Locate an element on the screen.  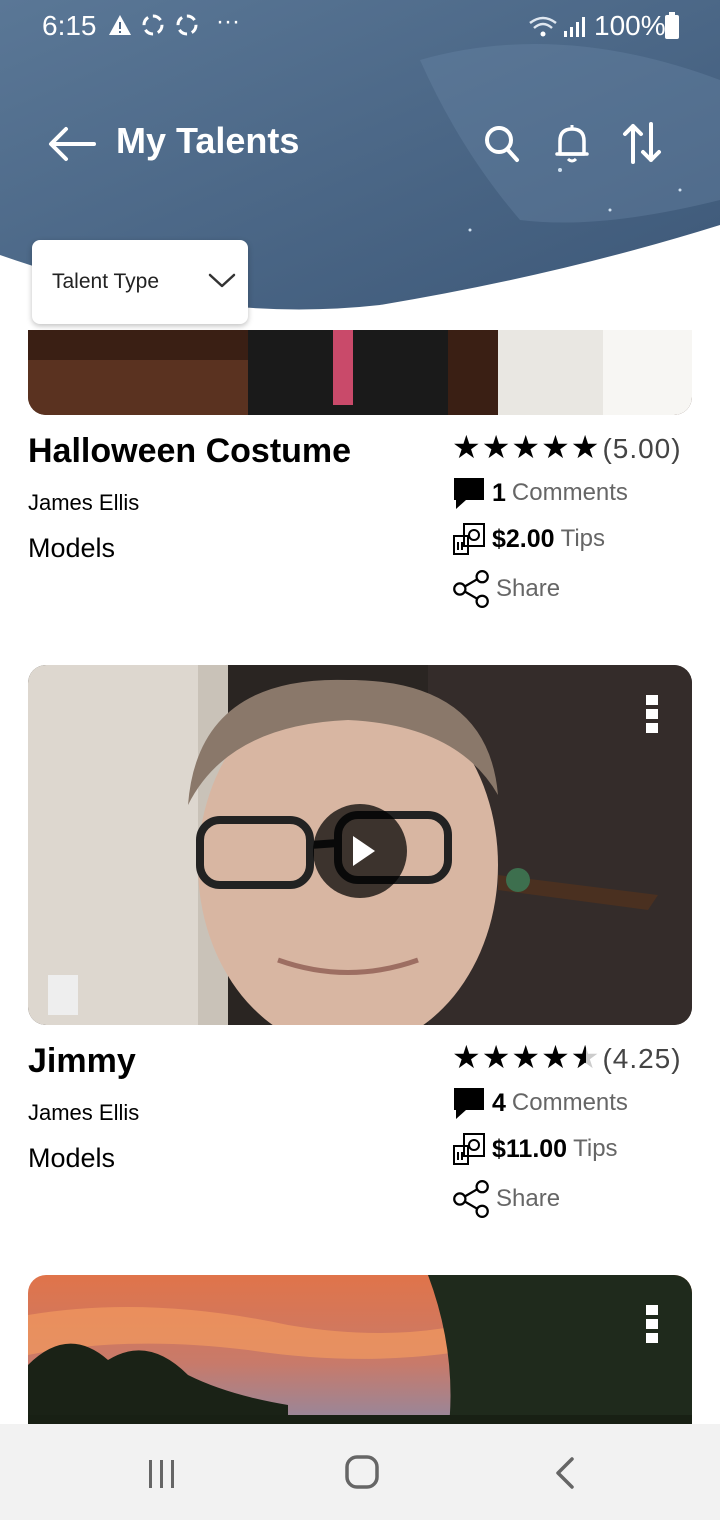
page-title: My Talents is located at coordinates (208, 140).